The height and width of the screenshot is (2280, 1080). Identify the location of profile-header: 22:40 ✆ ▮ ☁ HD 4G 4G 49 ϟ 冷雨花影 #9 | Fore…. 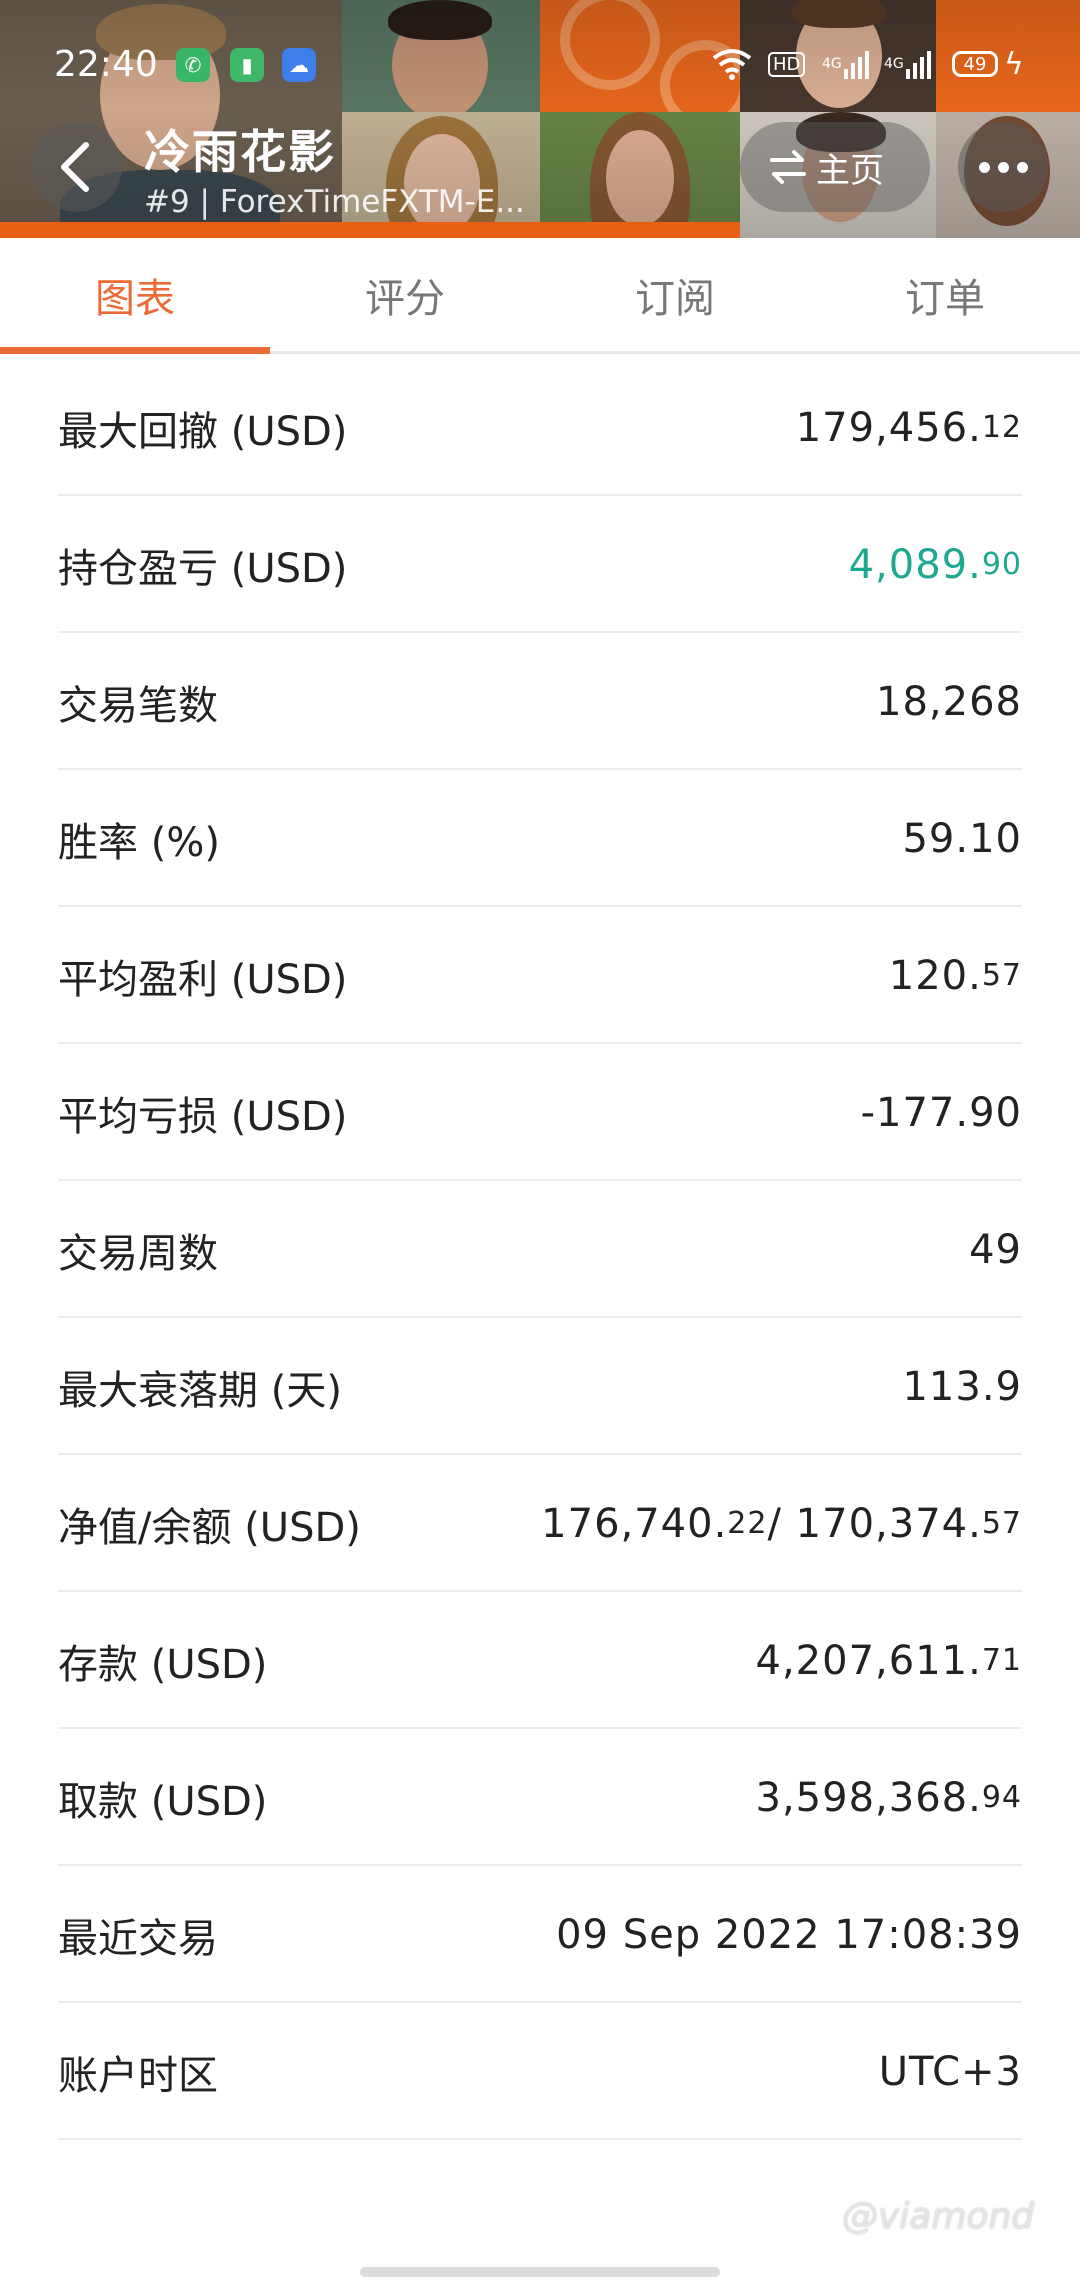
(540, 119).